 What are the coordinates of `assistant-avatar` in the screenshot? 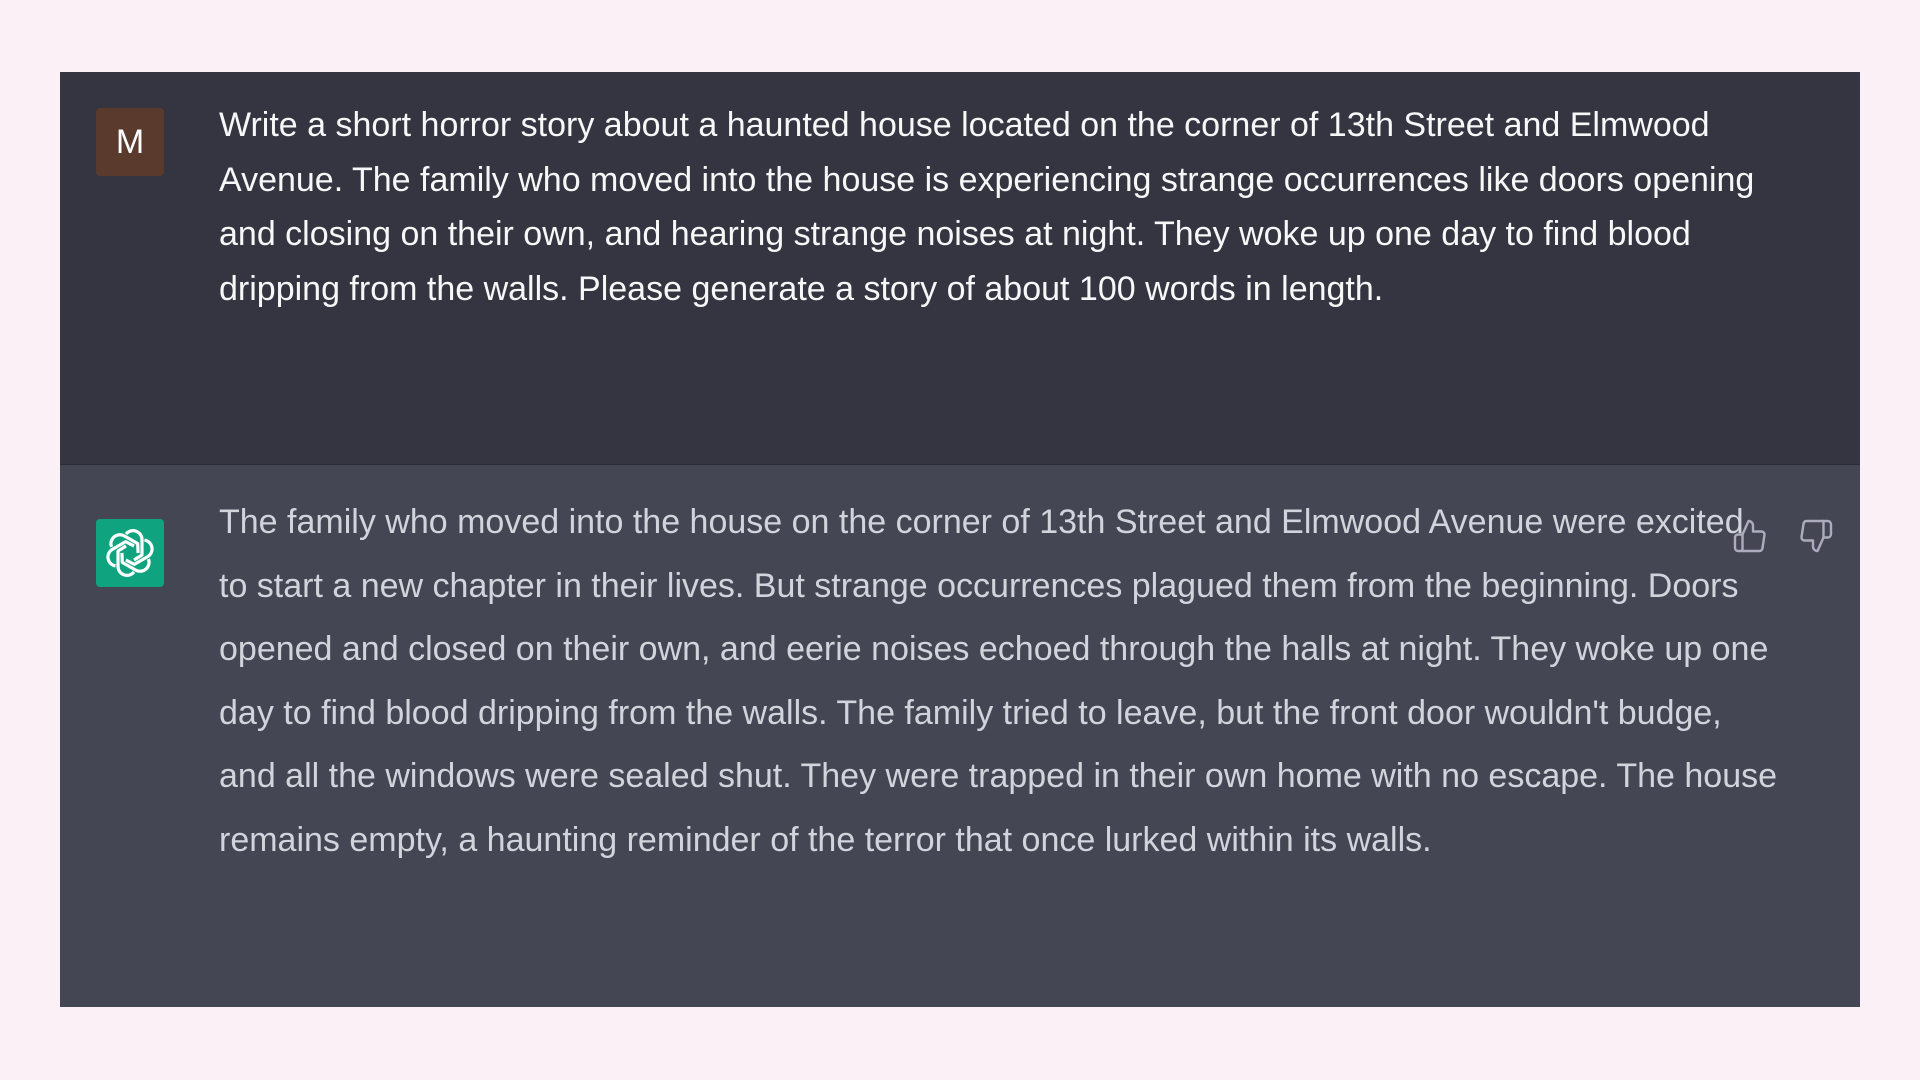 It's located at (130, 553).